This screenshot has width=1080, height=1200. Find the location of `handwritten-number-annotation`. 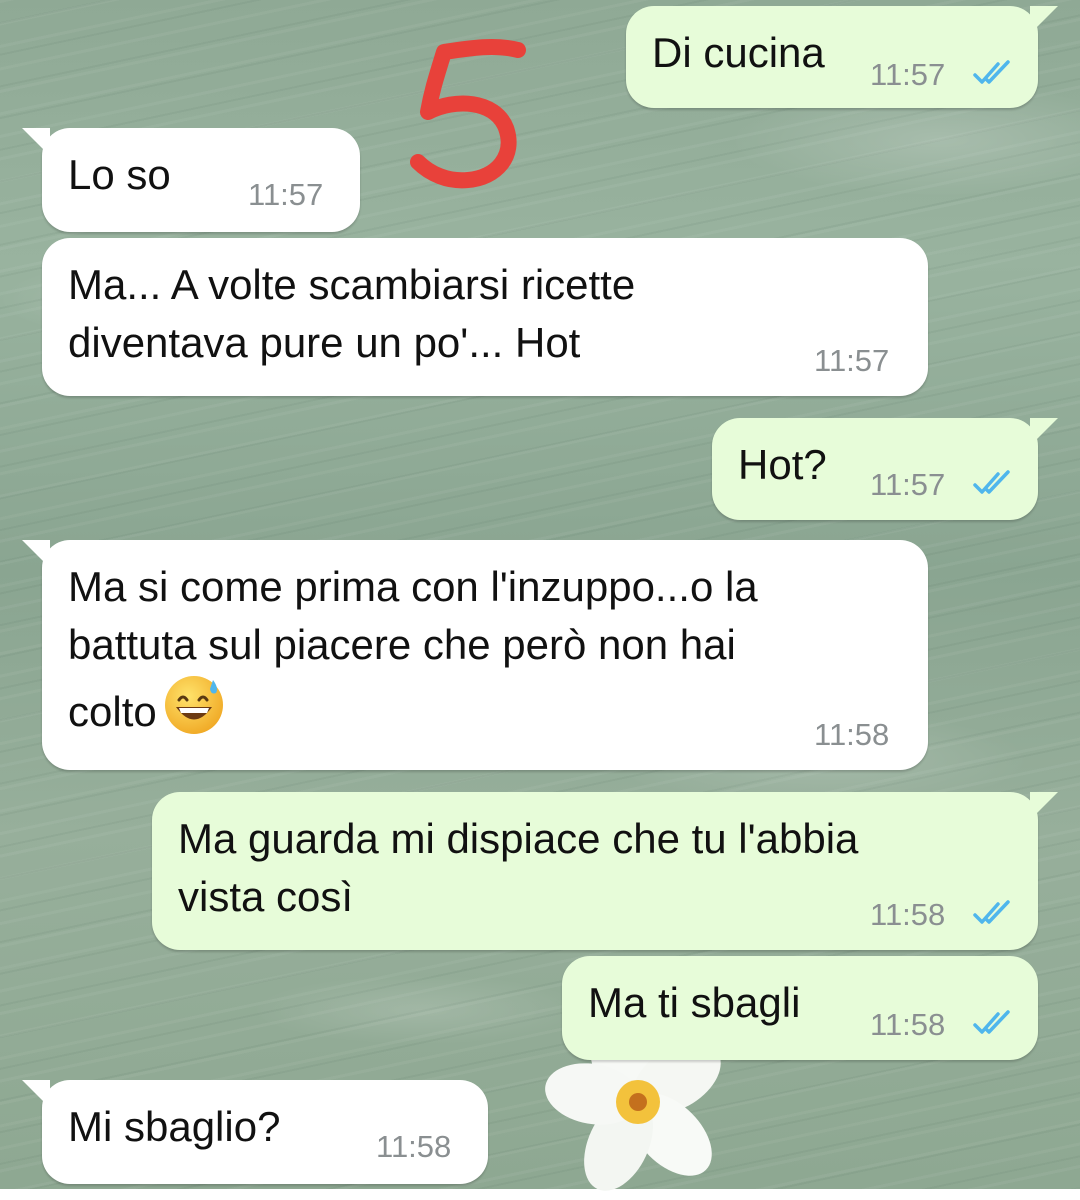

handwritten-number-annotation is located at coordinates (468, 113).